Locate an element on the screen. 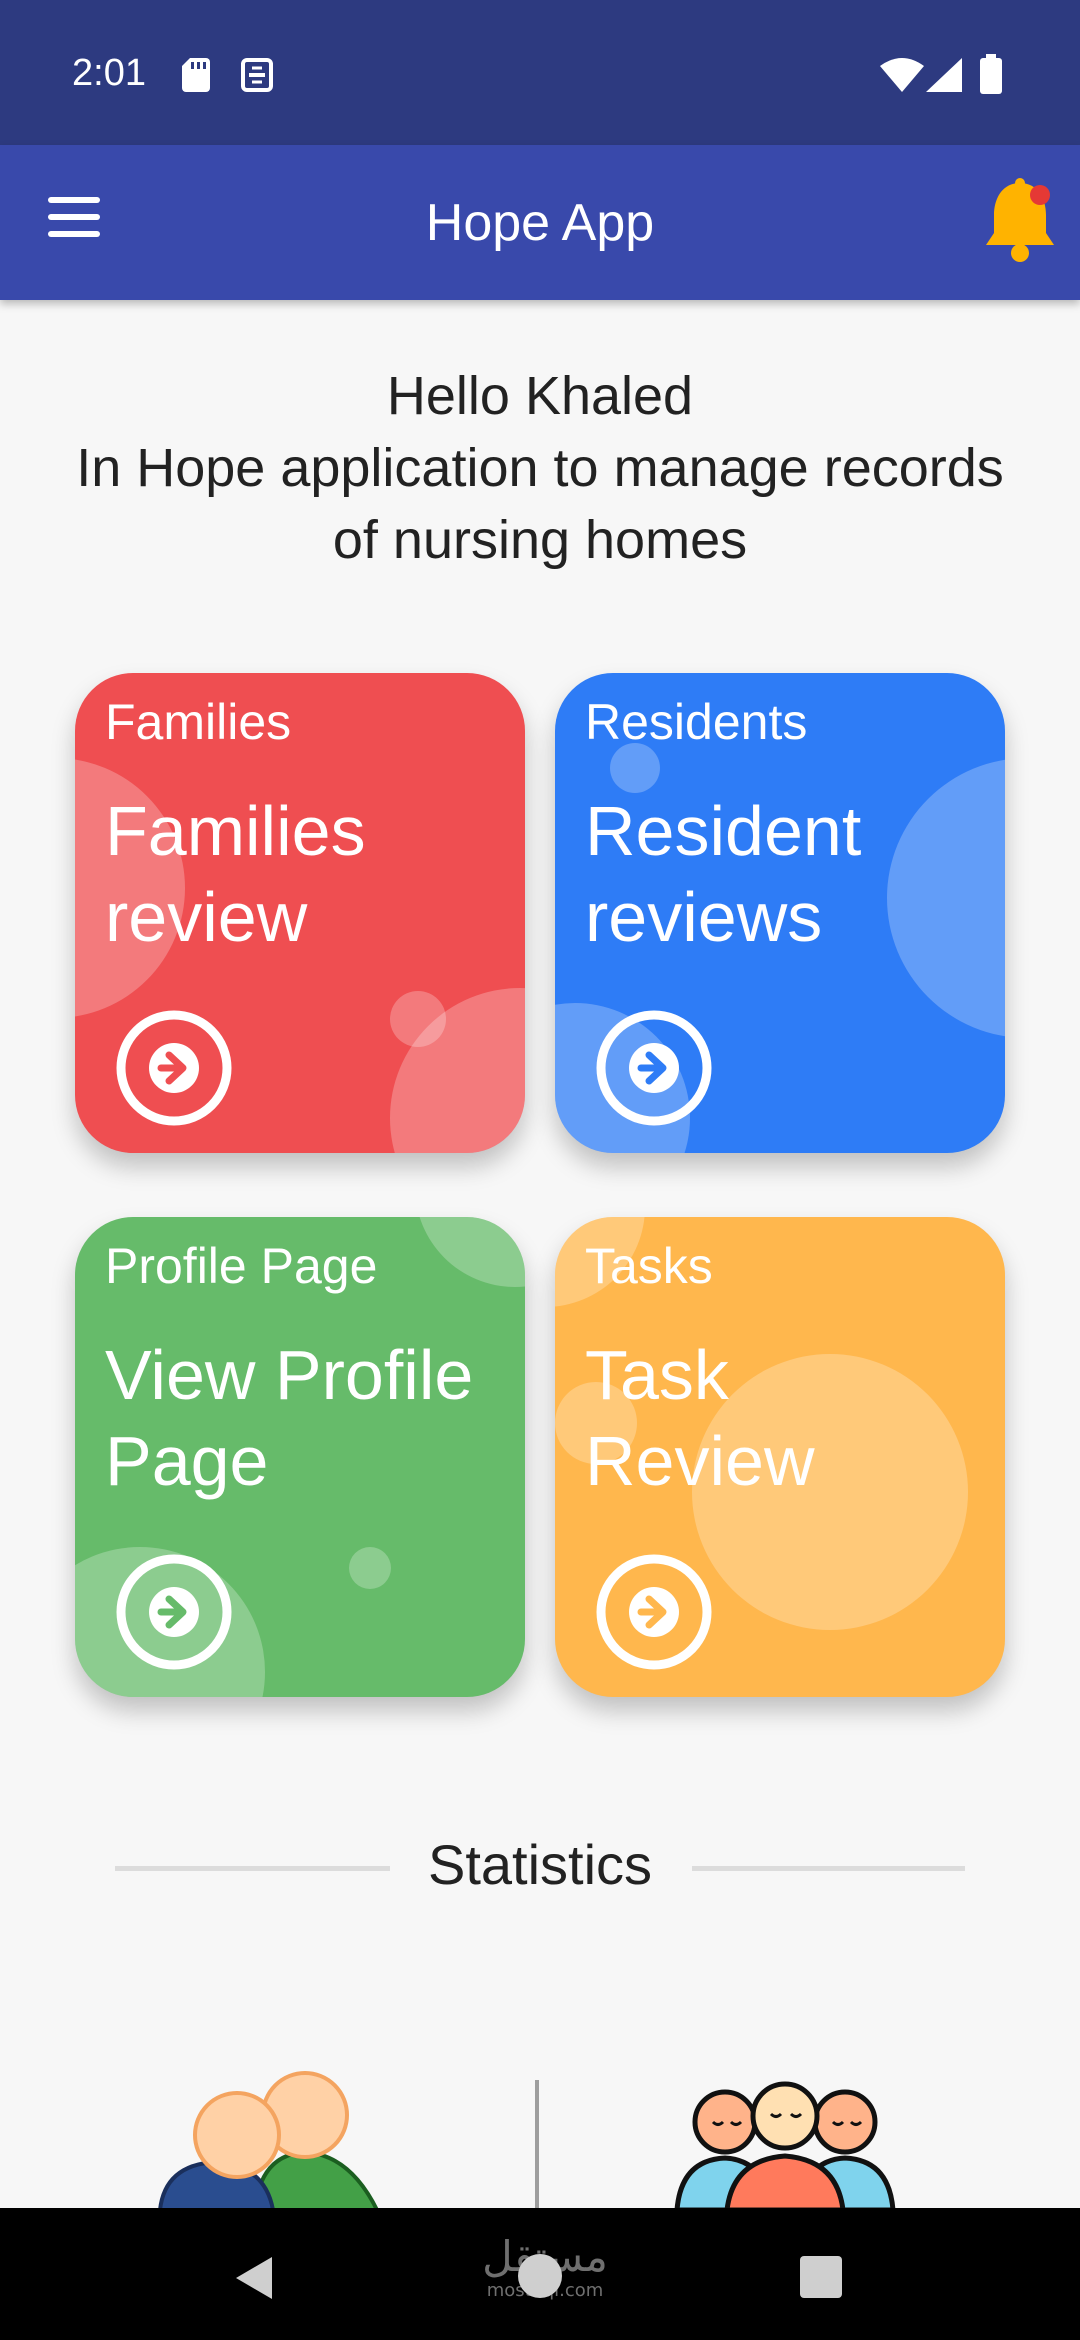  notification-bell-icon is located at coordinates (1020, 220).